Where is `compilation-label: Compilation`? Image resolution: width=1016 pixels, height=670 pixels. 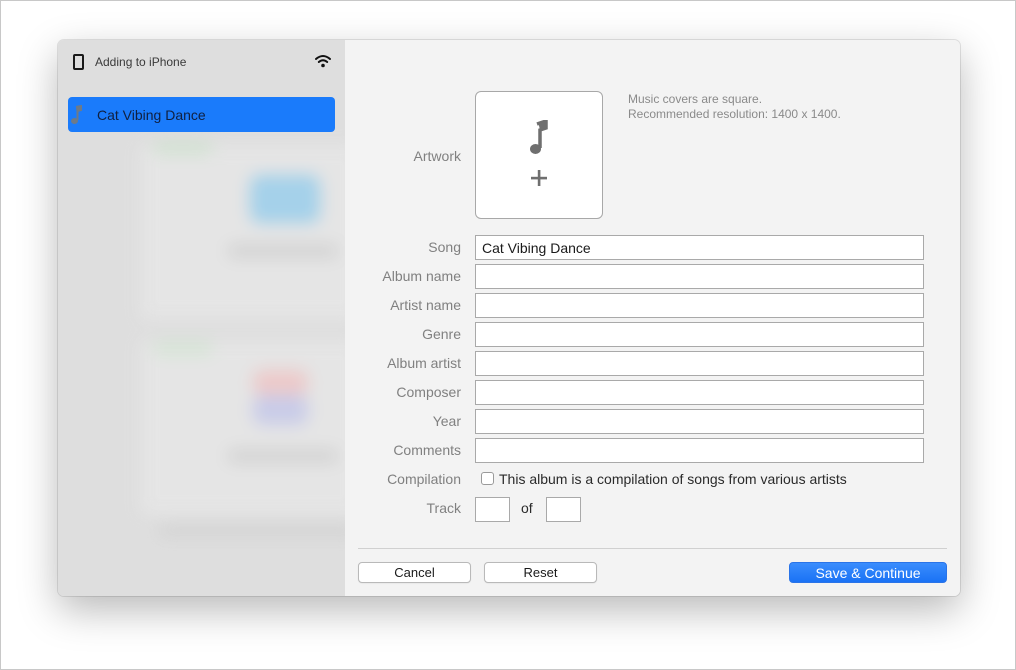
compilation-label: Compilation is located at coordinates (424, 479).